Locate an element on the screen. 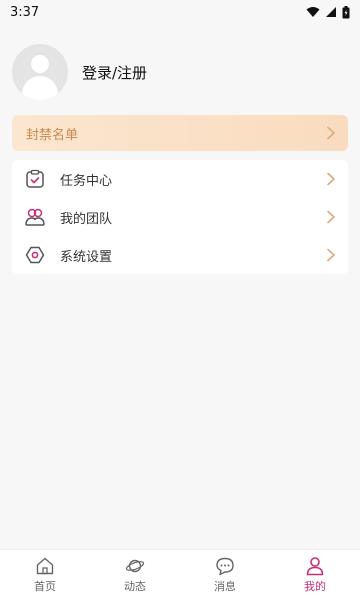 This screenshot has height=600, width=360. signal-icon is located at coordinates (331, 12).